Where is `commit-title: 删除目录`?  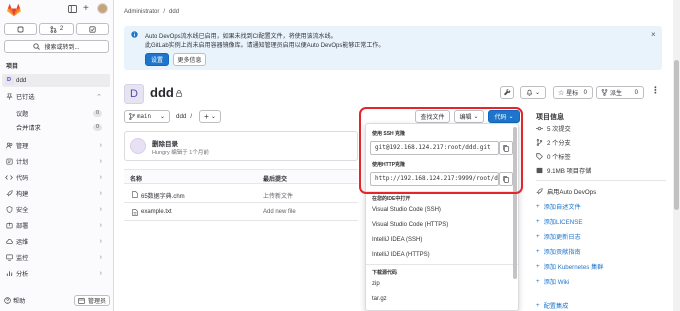 commit-title: 删除目录 is located at coordinates (165, 143).